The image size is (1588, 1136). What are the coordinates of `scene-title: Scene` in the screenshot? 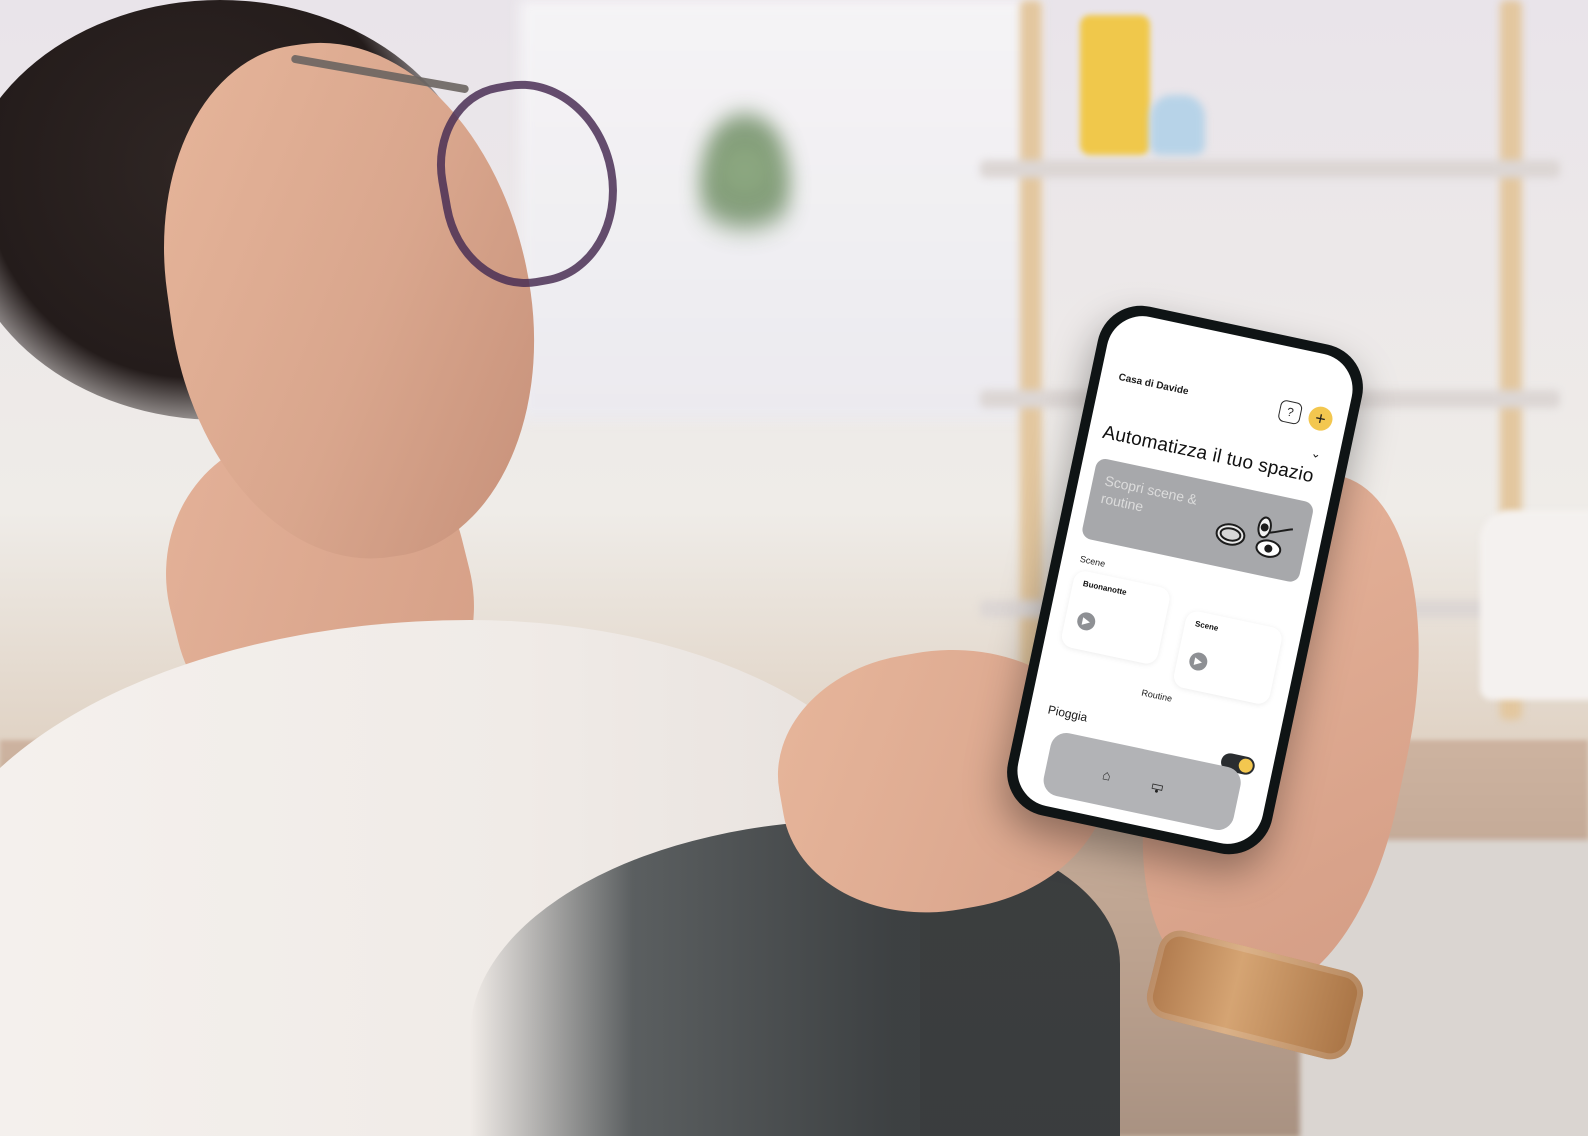 It's located at (1207, 626).